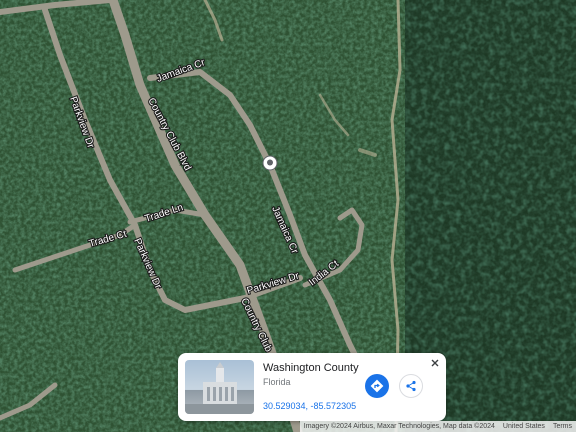 The height and width of the screenshot is (432, 576). I want to click on place-photo, so click(219, 387).